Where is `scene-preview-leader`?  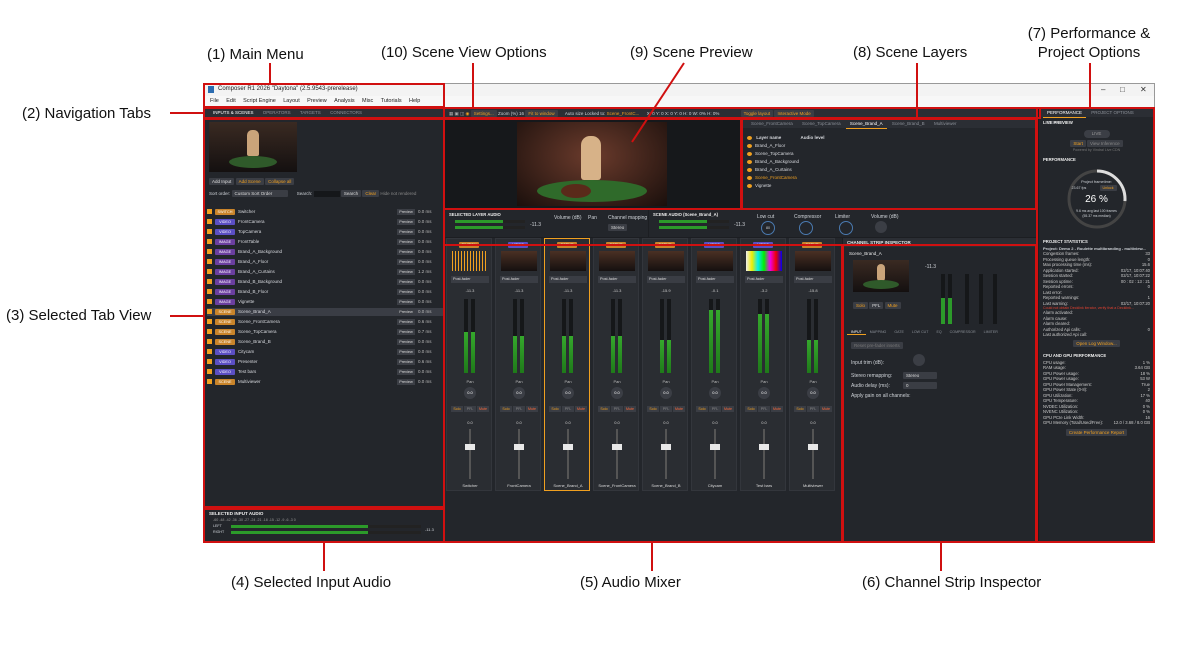
scene-preview-leader is located at coordinates (658, 102).